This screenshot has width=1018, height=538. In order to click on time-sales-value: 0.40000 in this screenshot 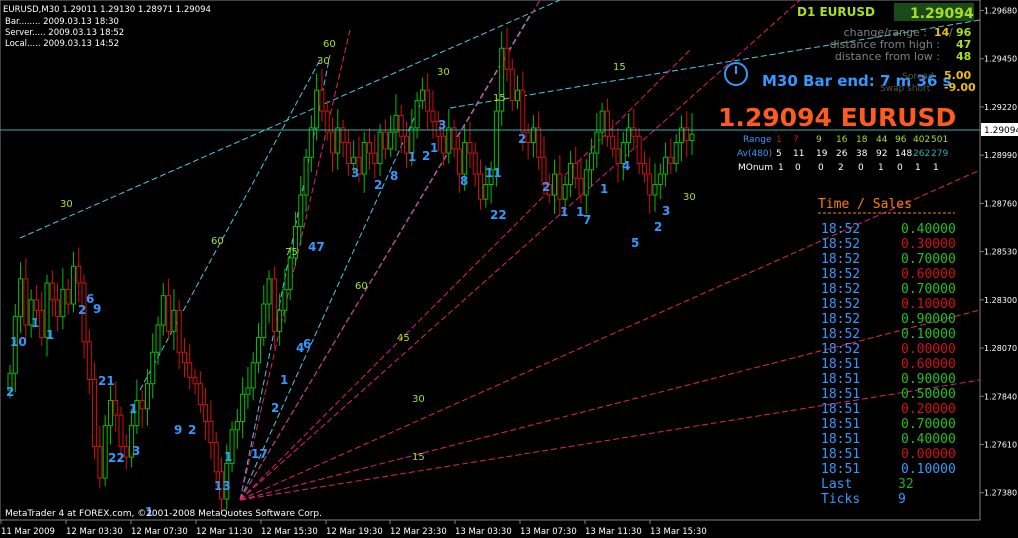, I will do `click(928, 439)`.